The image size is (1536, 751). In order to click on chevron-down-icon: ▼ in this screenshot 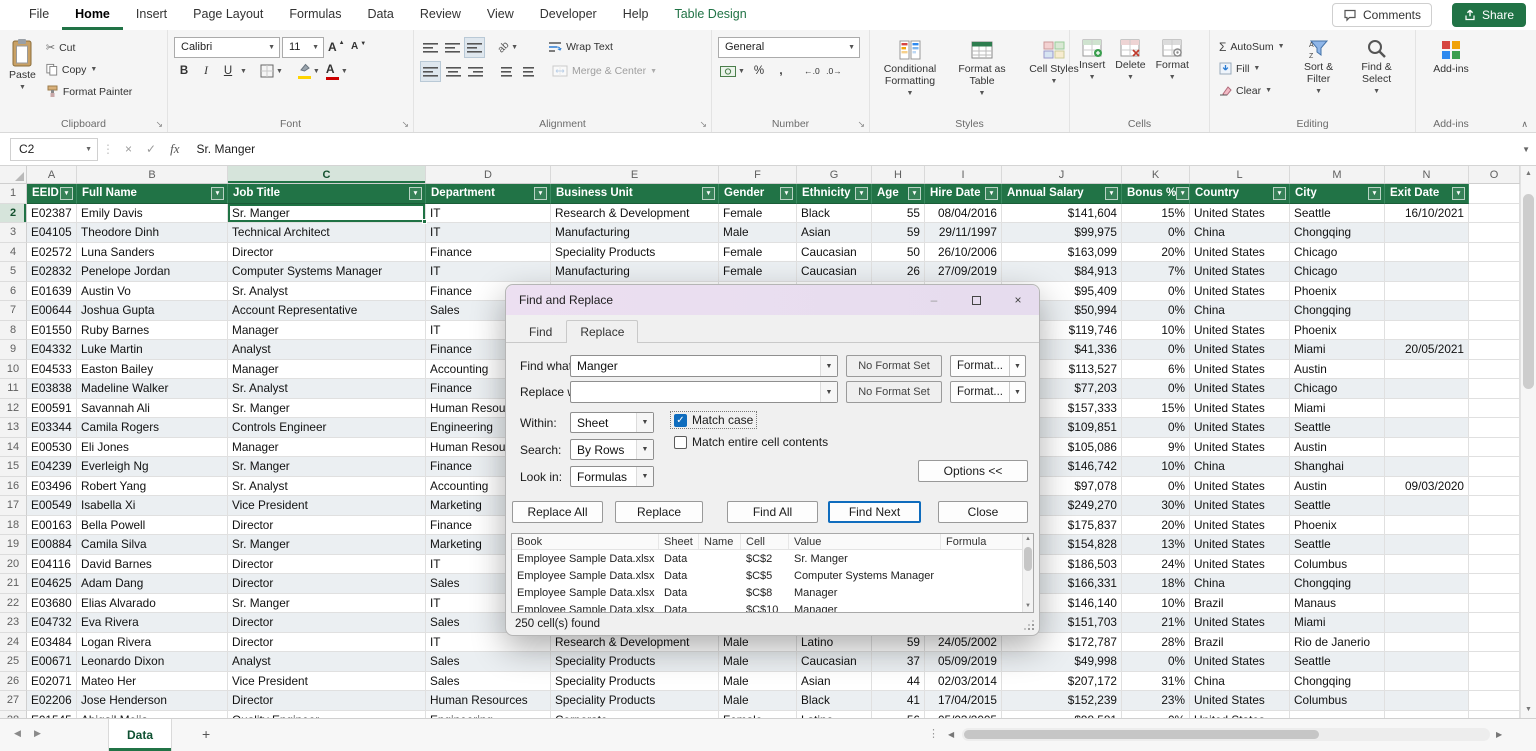, I will do `click(644, 449)`.